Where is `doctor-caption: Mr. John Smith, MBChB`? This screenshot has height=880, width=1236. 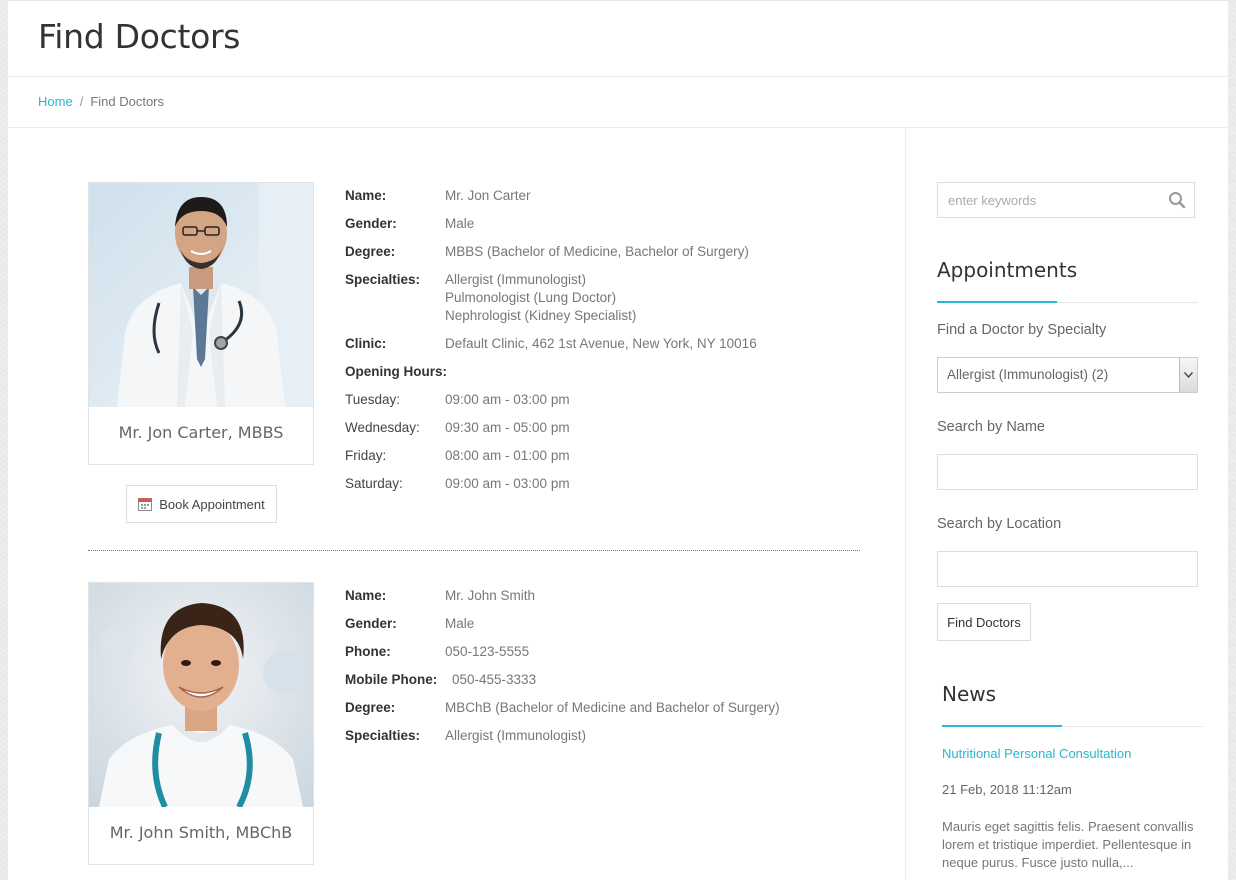
doctor-caption: Mr. John Smith, MBChB is located at coordinates (201, 832).